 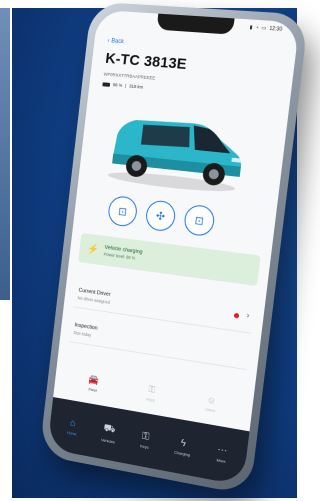 I want to click on tab-label: Keys, so click(x=151, y=399).